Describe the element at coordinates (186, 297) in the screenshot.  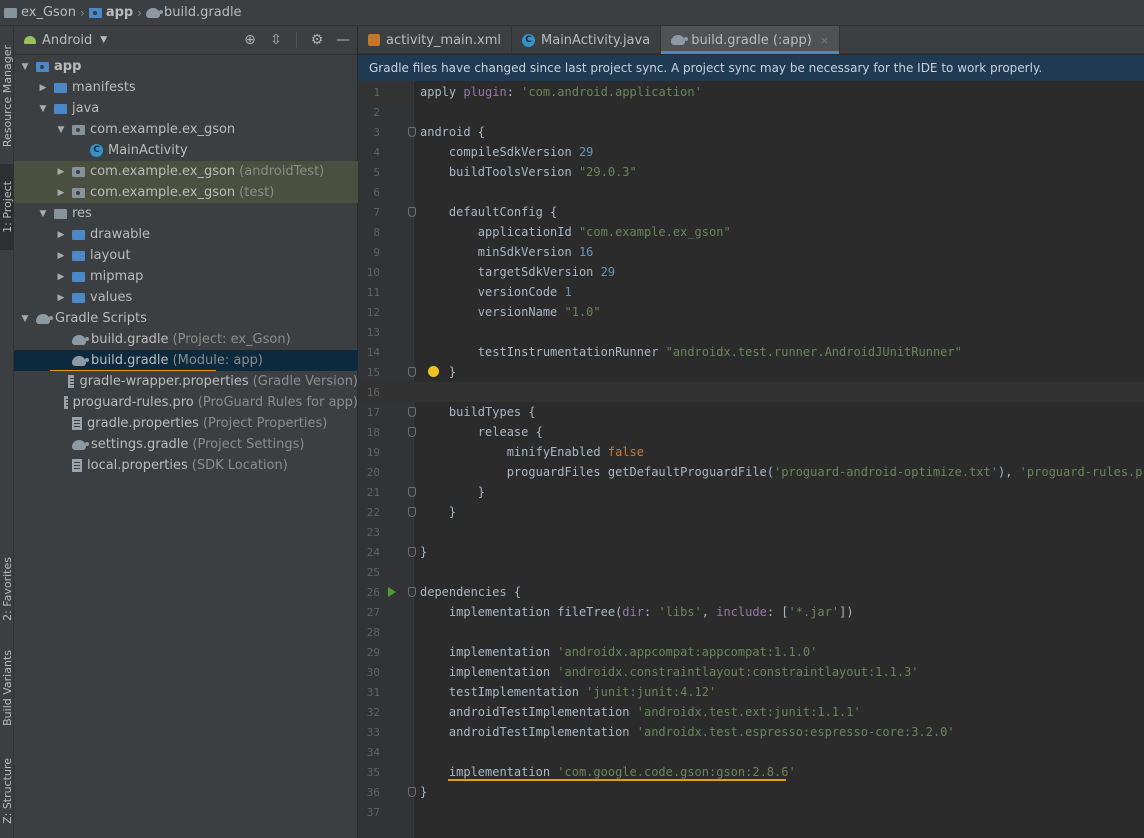
I see `tree-row: ▶ values` at that location.